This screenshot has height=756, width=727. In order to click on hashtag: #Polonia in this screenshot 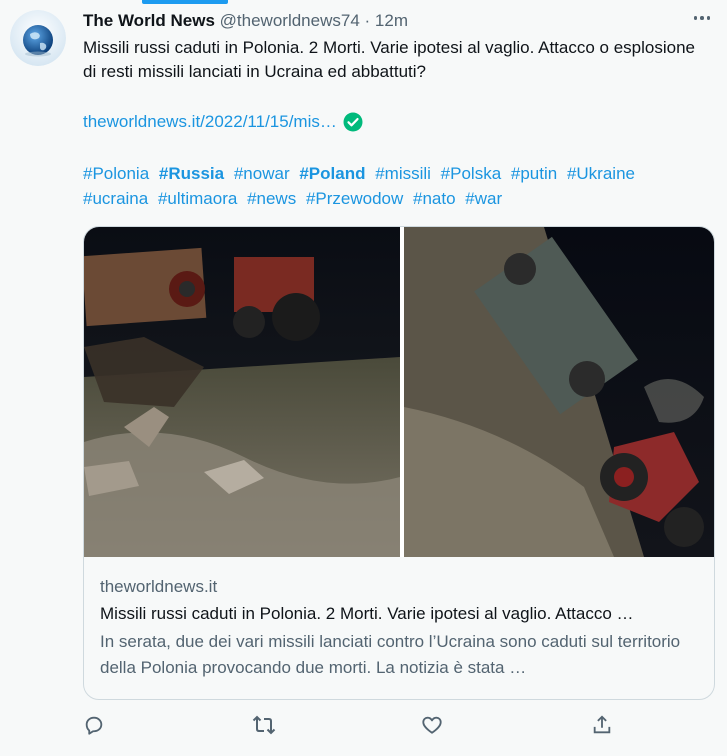, I will do `click(116, 173)`.